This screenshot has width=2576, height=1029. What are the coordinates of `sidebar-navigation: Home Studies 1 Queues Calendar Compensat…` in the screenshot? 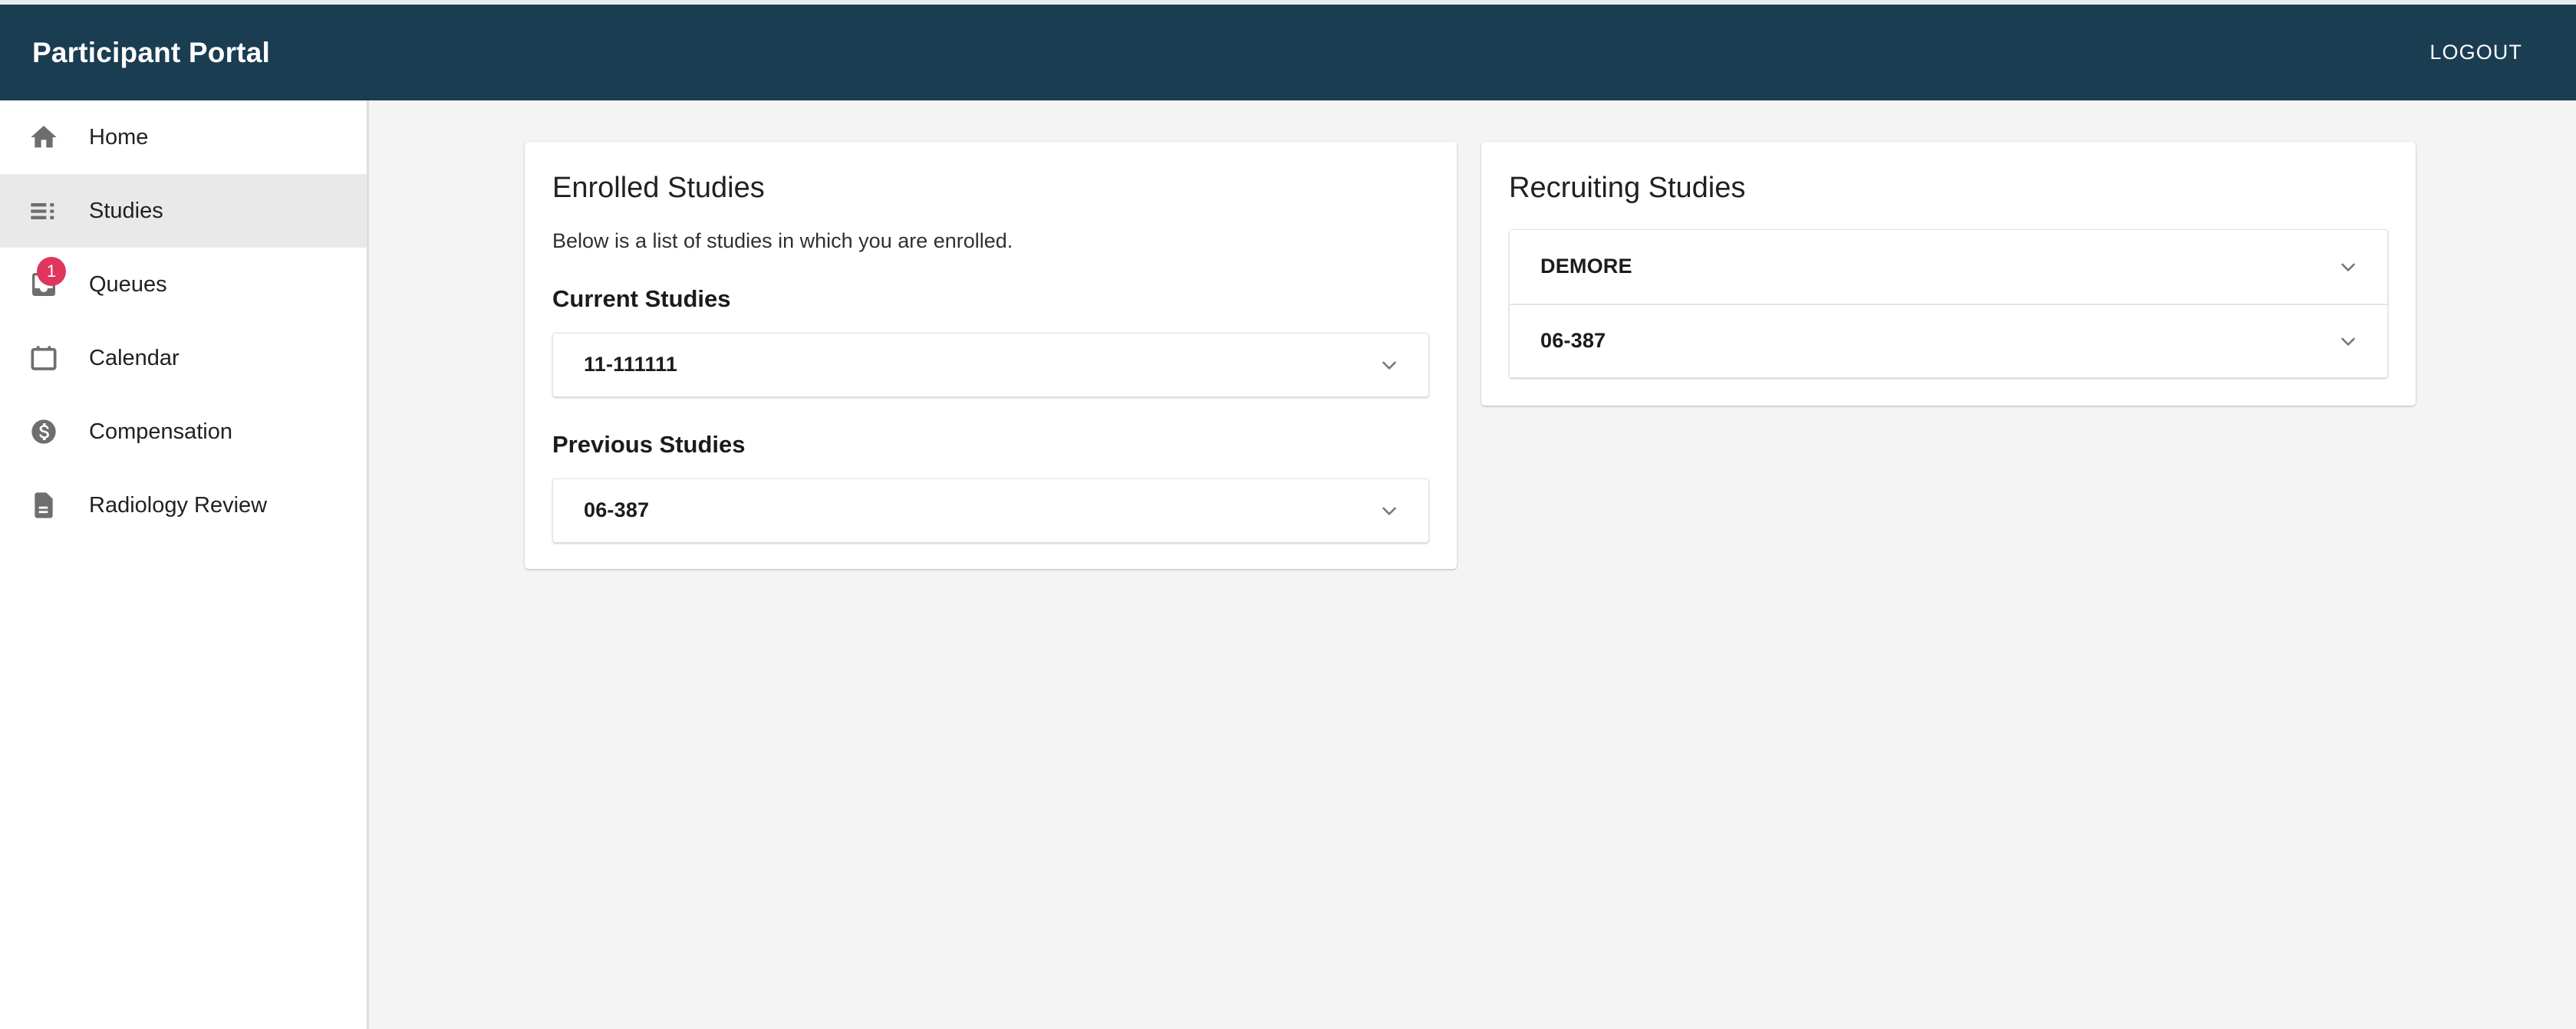 It's located at (184, 564).